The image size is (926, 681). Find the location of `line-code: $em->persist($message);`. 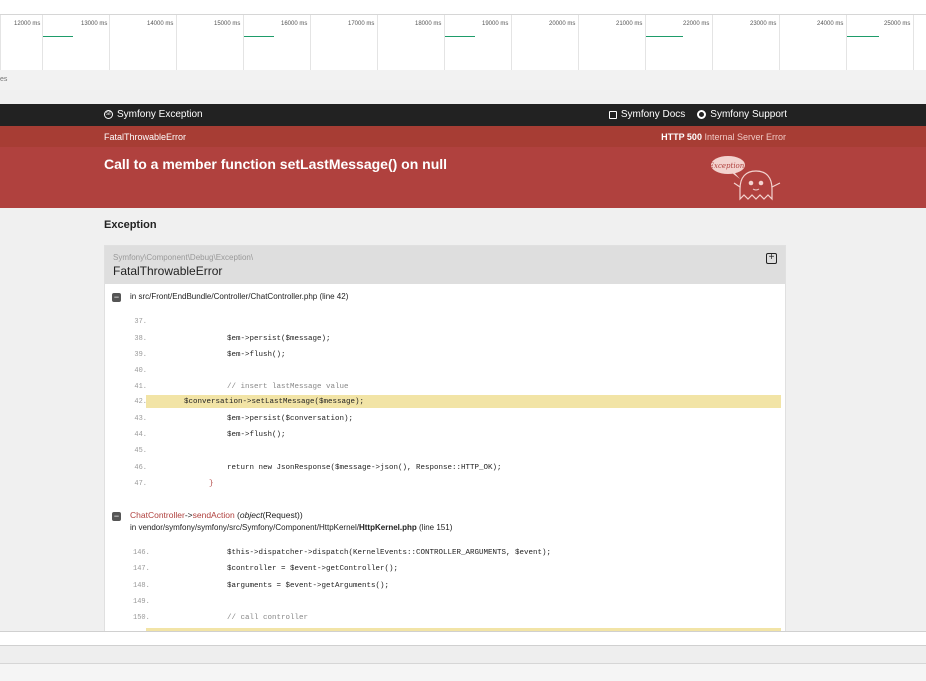

line-code: $em->persist($message); is located at coordinates (261, 339).